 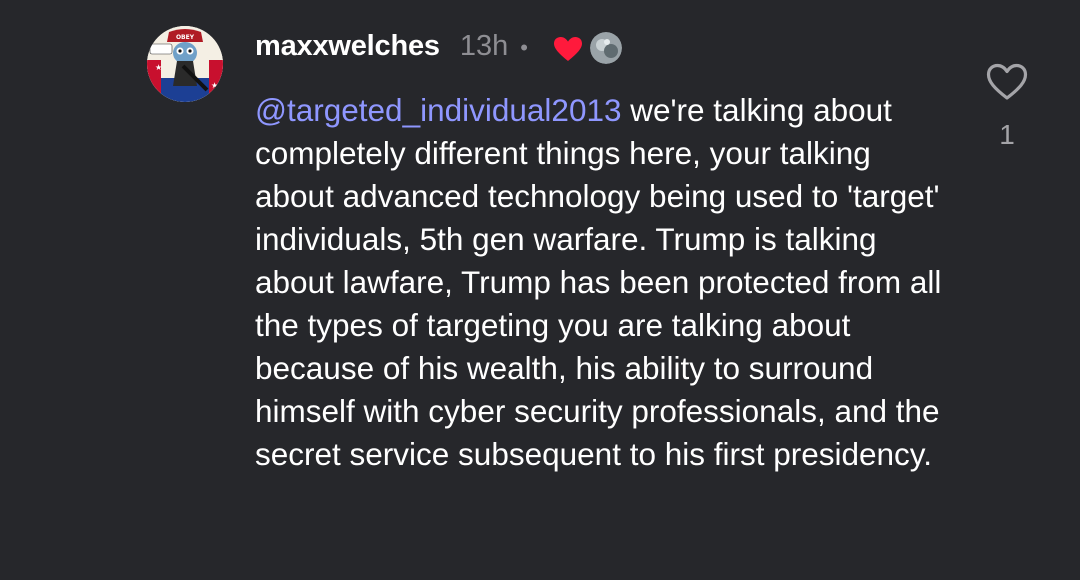 I want to click on avatar-label: OBEY, so click(x=185, y=37).